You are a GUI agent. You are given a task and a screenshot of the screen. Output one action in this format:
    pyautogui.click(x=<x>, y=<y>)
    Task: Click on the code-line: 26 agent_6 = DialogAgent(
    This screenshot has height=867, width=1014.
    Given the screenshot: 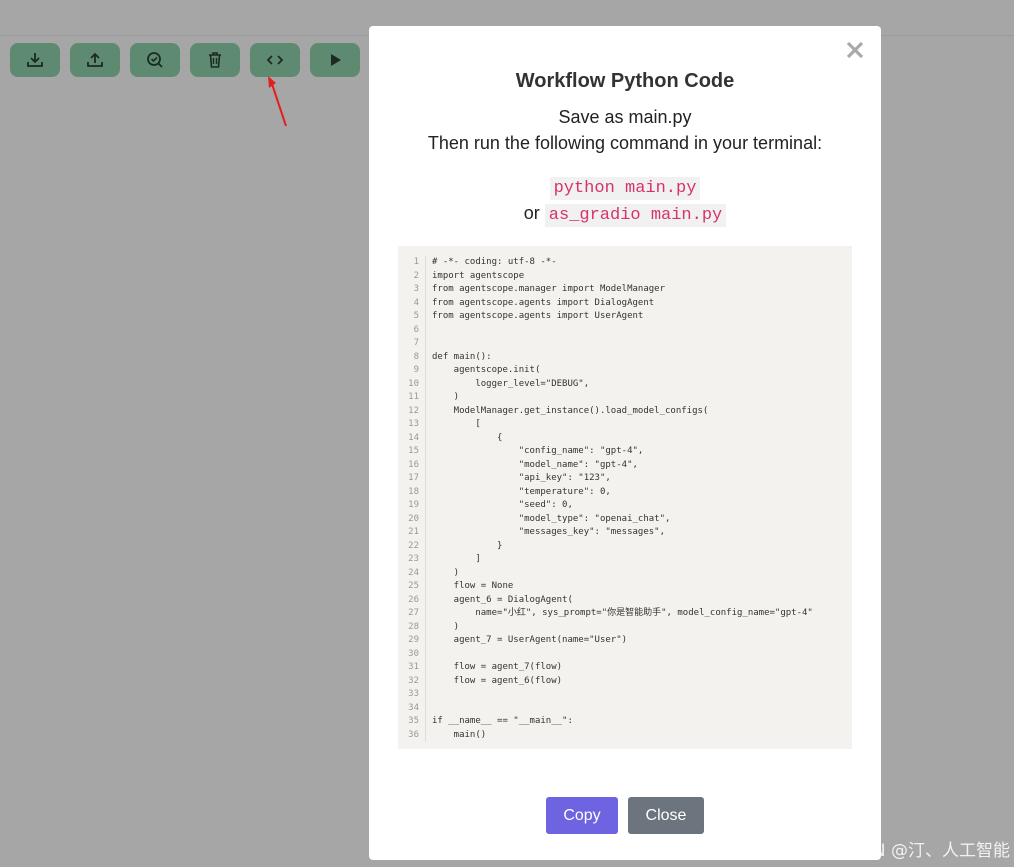 What is the action you would take?
    pyautogui.click(x=625, y=600)
    